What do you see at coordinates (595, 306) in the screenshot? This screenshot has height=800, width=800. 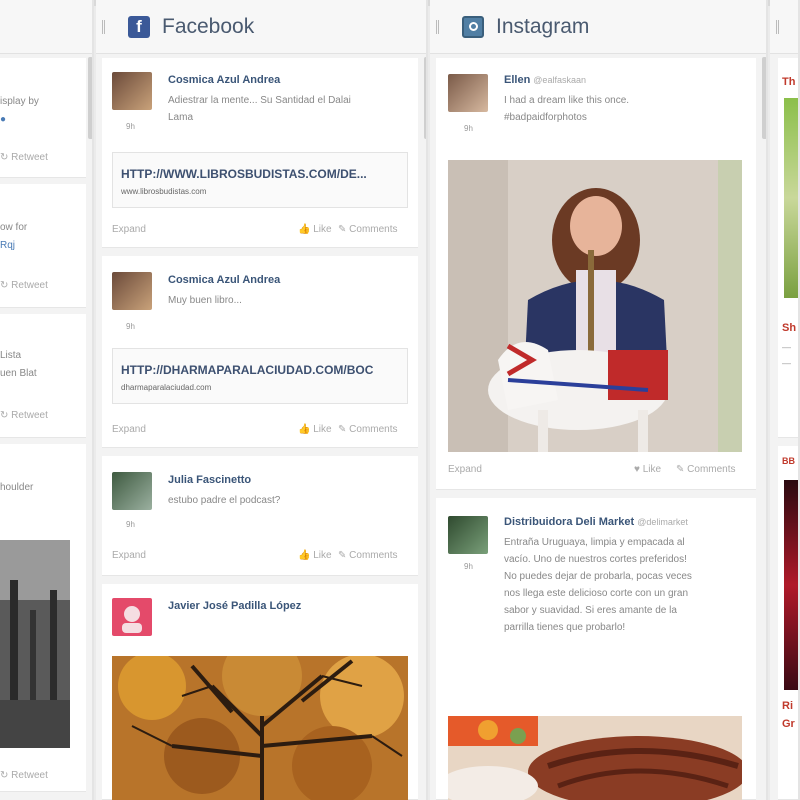 I see `girl-on-carousel-horse-photo` at bounding box center [595, 306].